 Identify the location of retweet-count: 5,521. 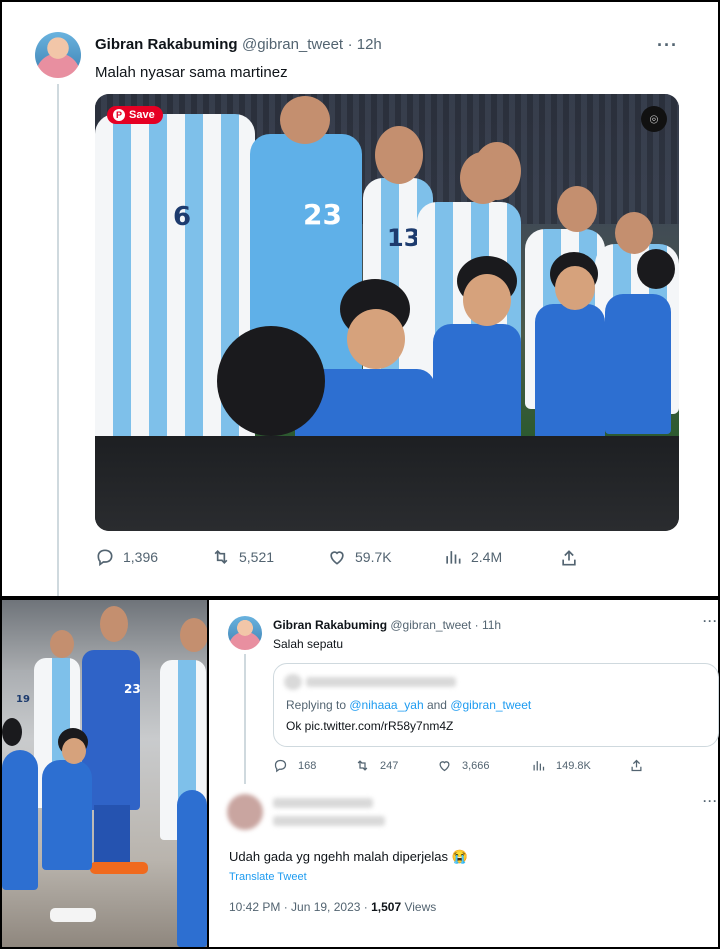
(257, 557).